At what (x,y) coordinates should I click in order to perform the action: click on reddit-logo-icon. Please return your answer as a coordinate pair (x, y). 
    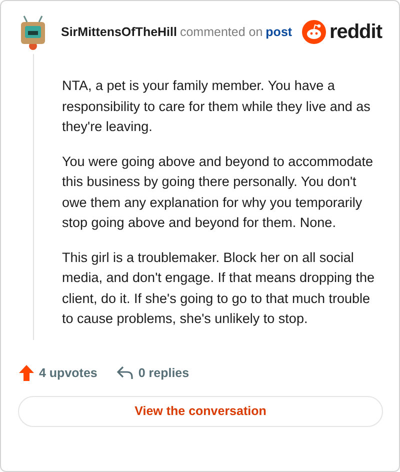
    Looking at the image, I should click on (314, 32).